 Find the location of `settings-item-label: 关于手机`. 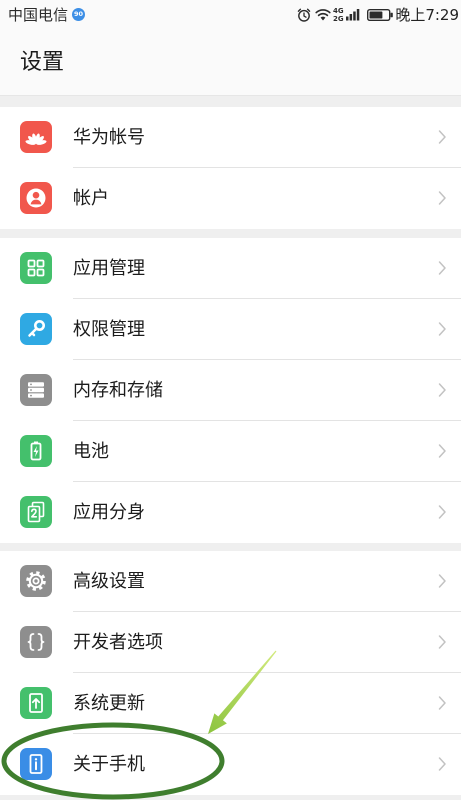

settings-item-label: 关于手机 is located at coordinates (109, 764).